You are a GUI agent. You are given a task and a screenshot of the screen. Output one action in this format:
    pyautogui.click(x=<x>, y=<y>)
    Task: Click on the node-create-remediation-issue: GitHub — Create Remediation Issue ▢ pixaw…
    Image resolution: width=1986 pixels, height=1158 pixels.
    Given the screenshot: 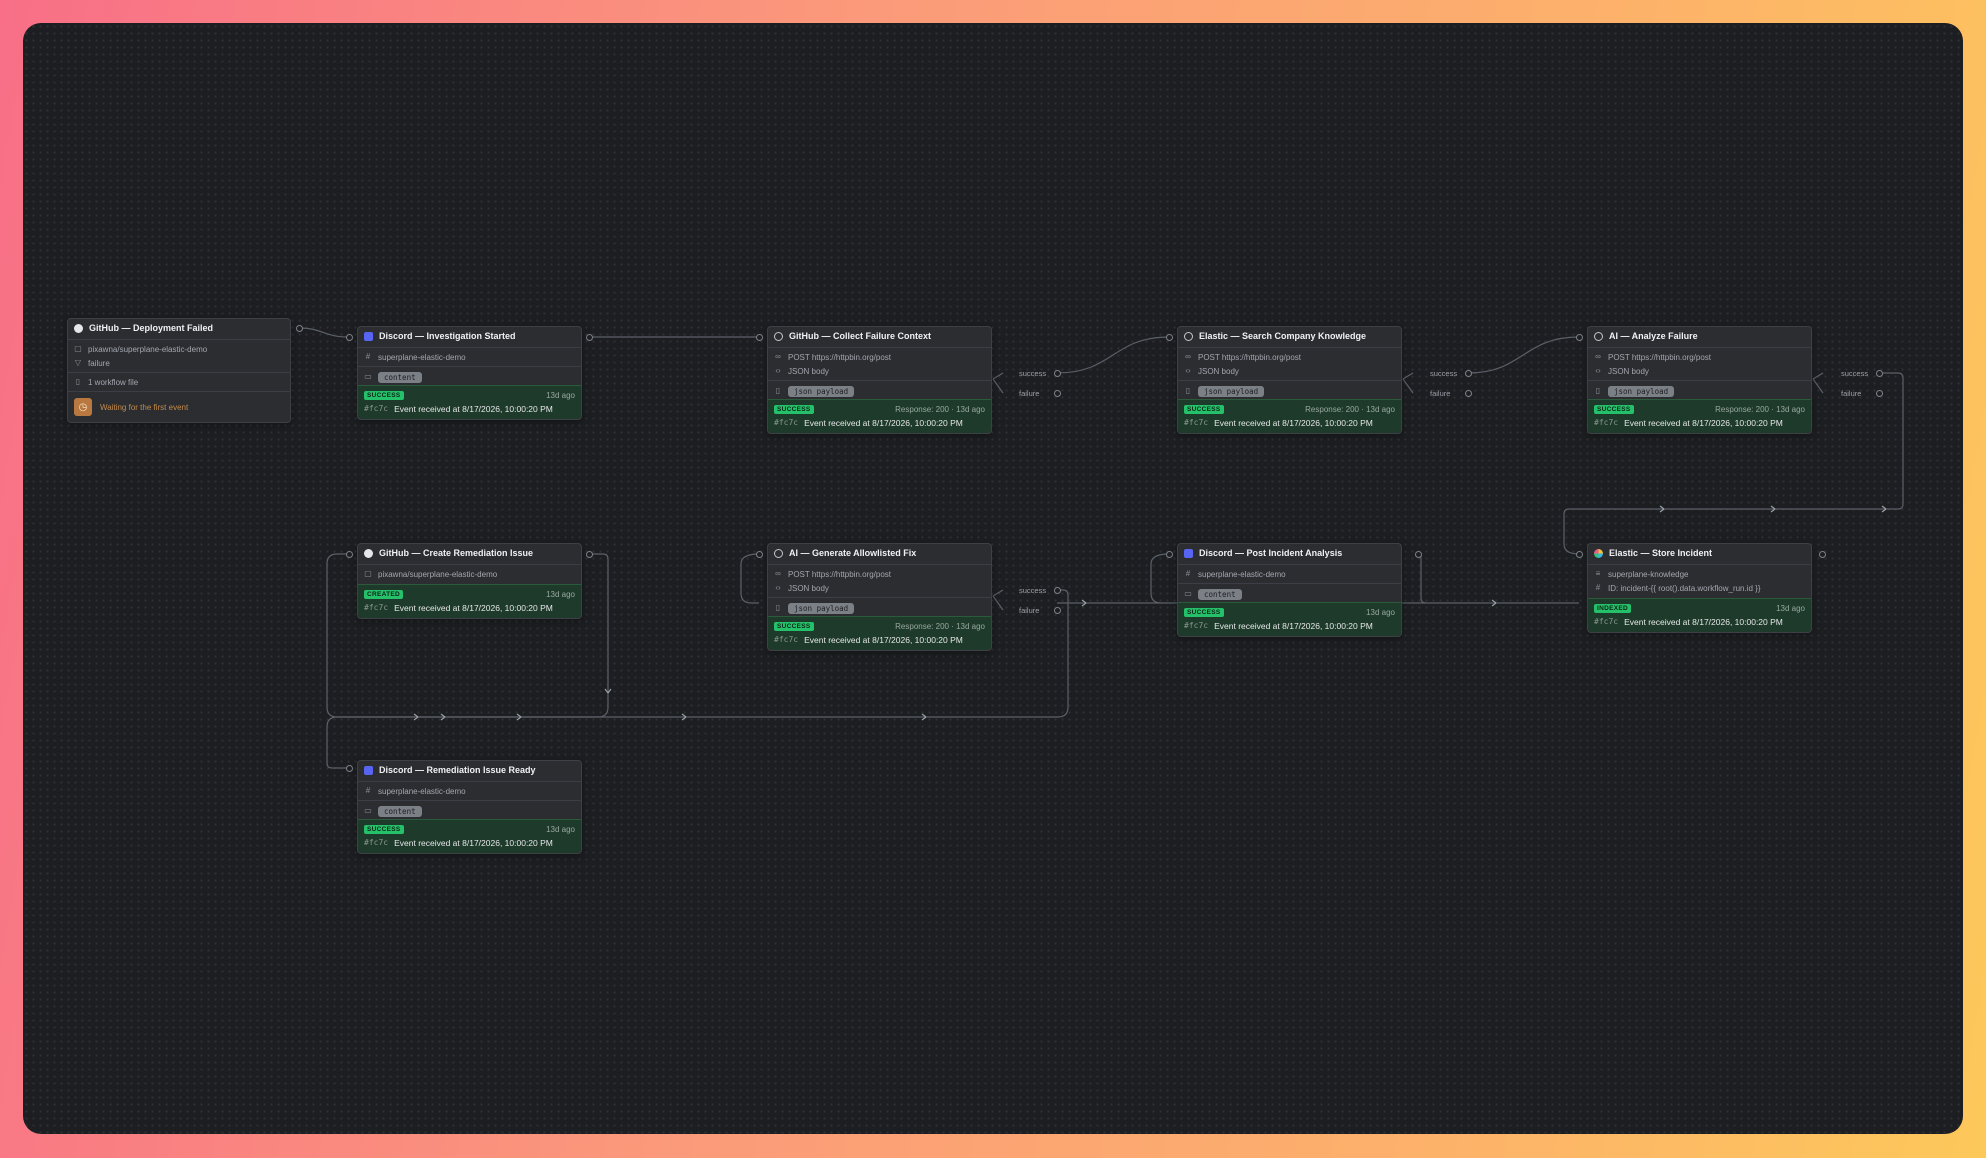 What is the action you would take?
    pyautogui.click(x=469, y=581)
    